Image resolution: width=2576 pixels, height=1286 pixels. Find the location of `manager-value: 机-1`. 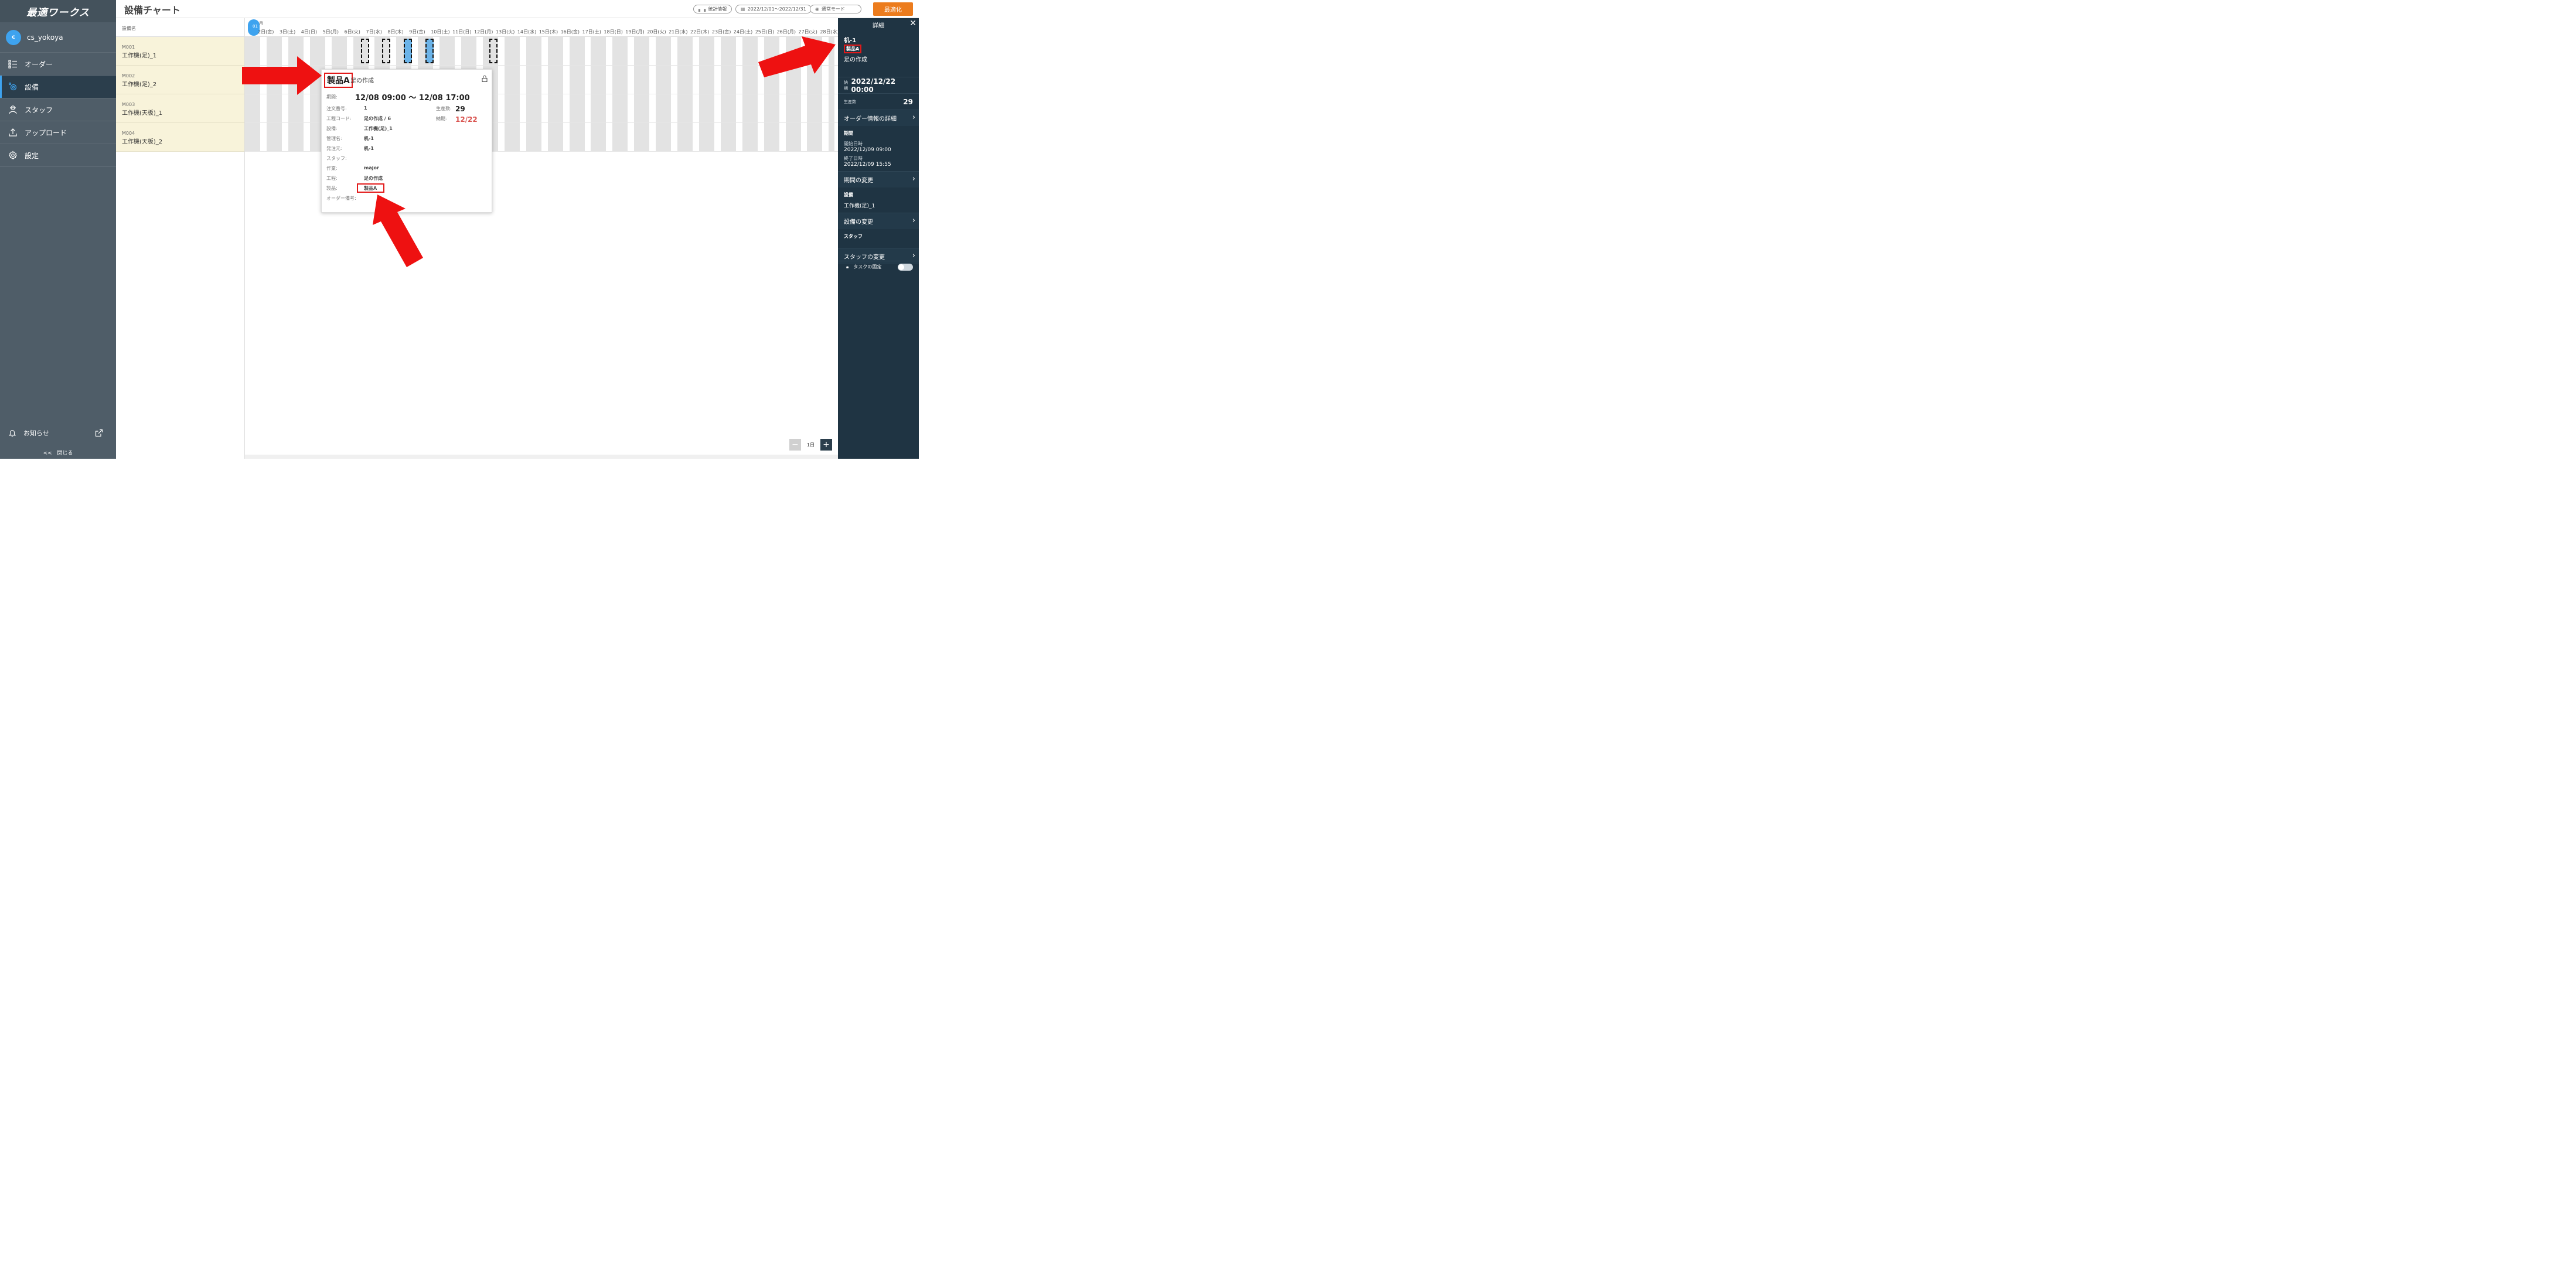

manager-value: 机-1 is located at coordinates (369, 138).